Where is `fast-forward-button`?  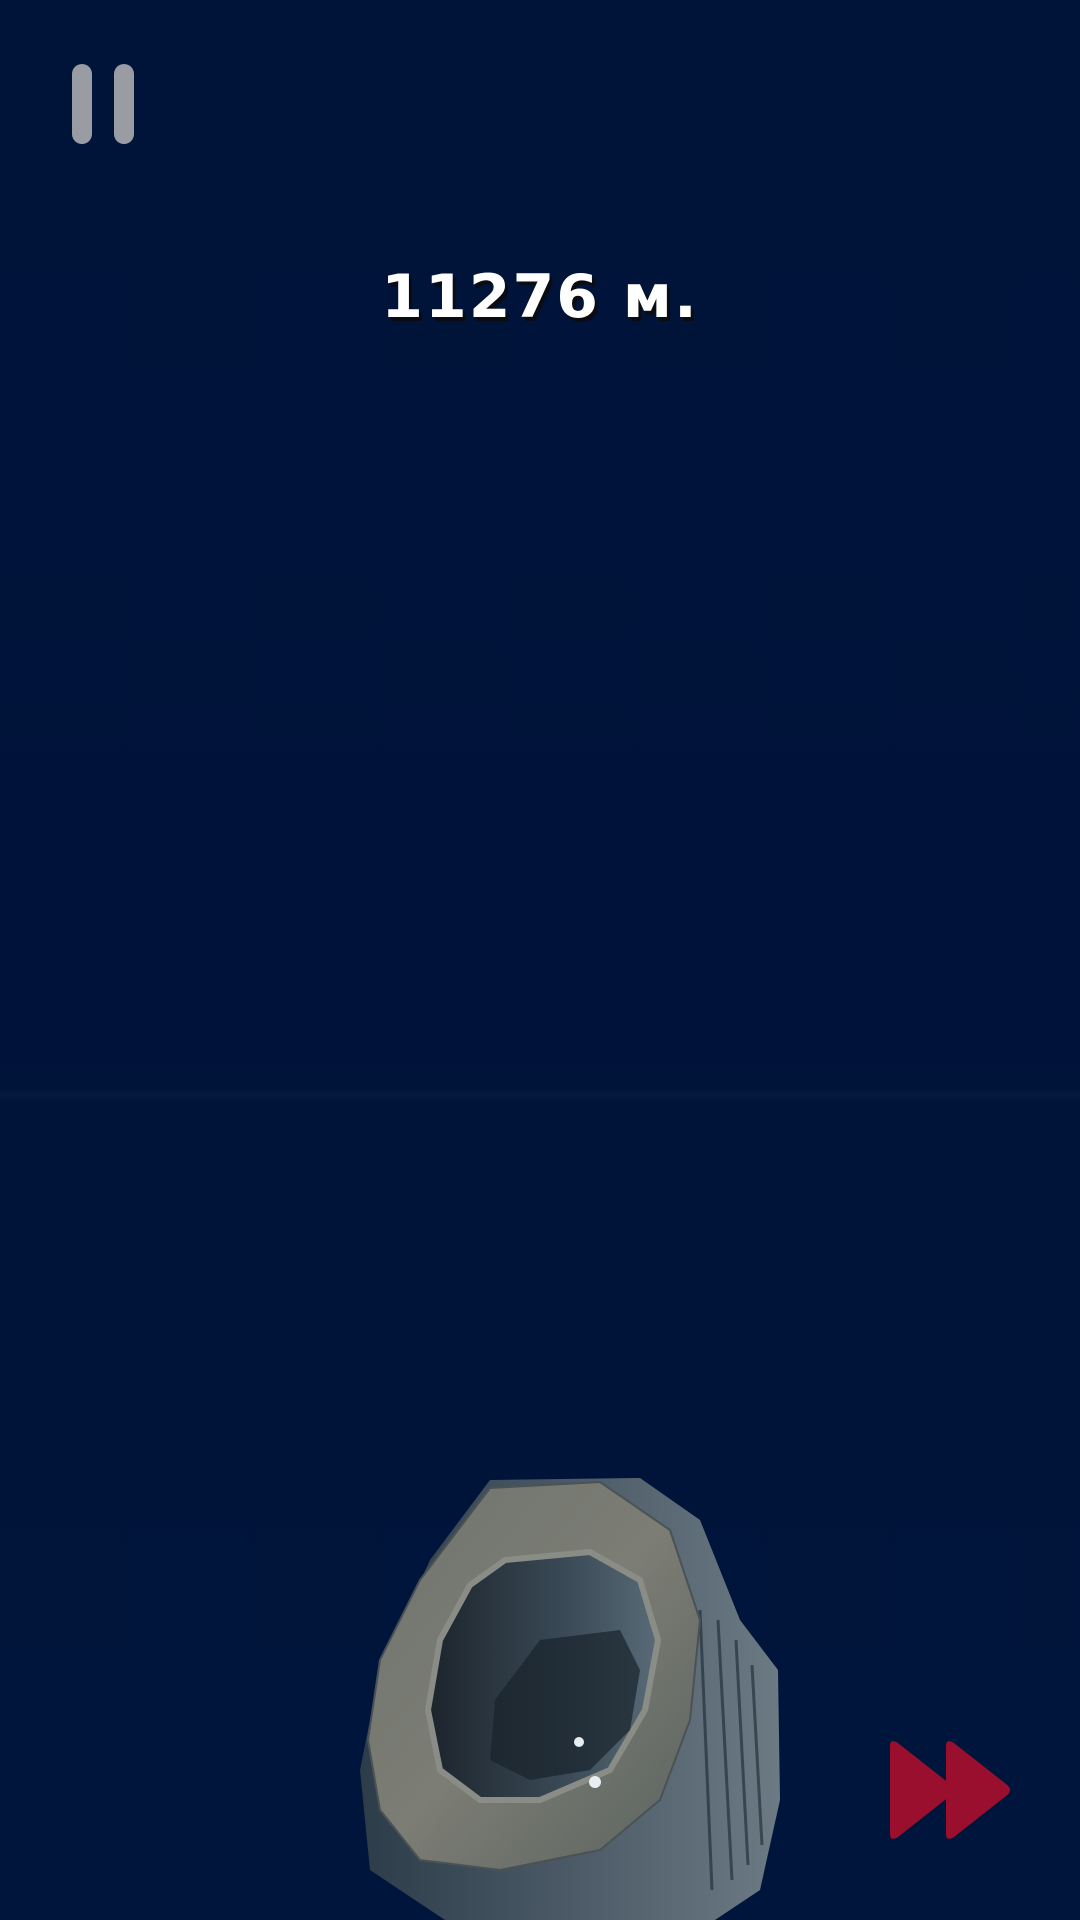
fast-forward-button is located at coordinates (950, 1790).